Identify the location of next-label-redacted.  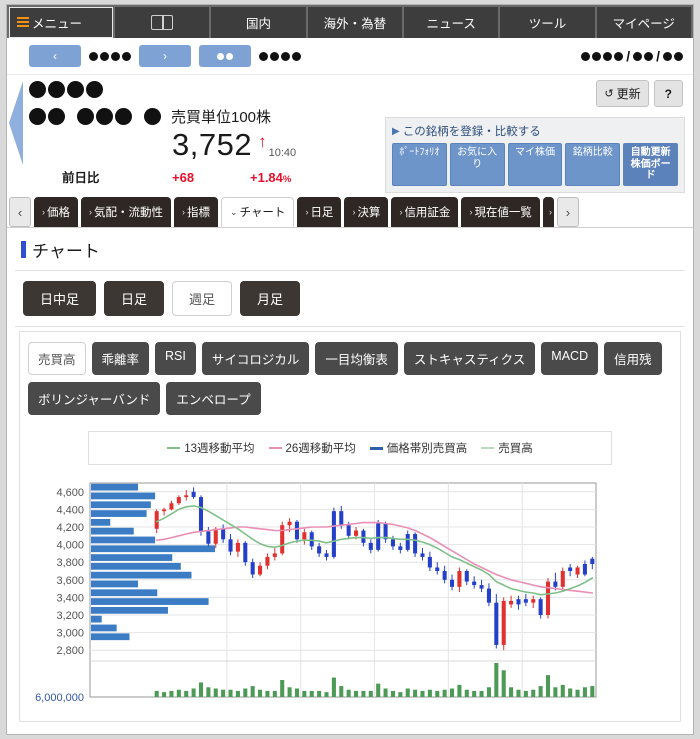
(280, 56).